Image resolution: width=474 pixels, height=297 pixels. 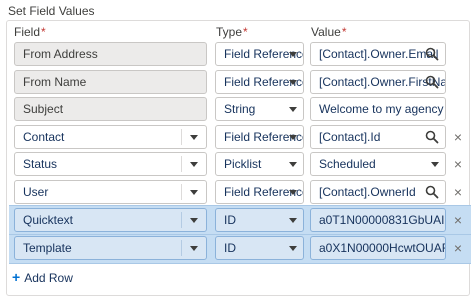 What do you see at coordinates (110, 137) in the screenshot?
I see `field-select: Contact` at bounding box center [110, 137].